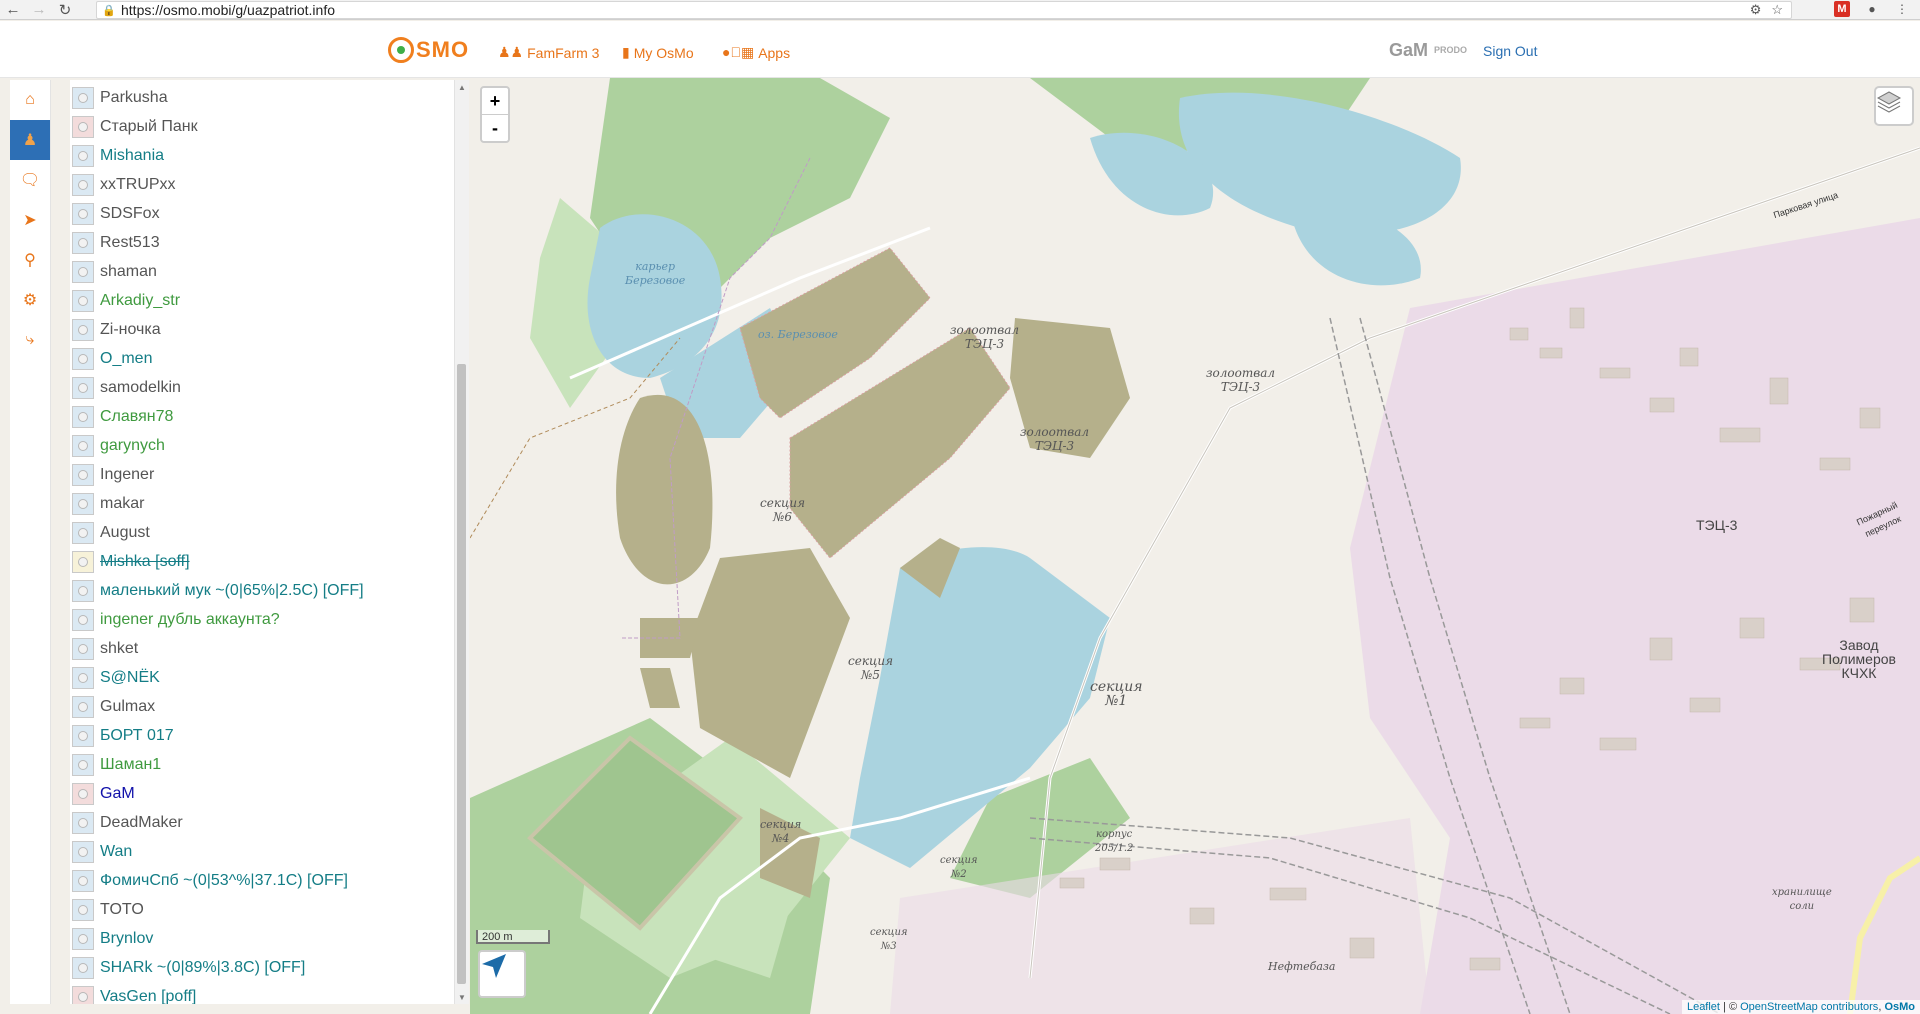 The height and width of the screenshot is (1014, 1920). I want to click on user-name-label: Brynlov, so click(126, 939).